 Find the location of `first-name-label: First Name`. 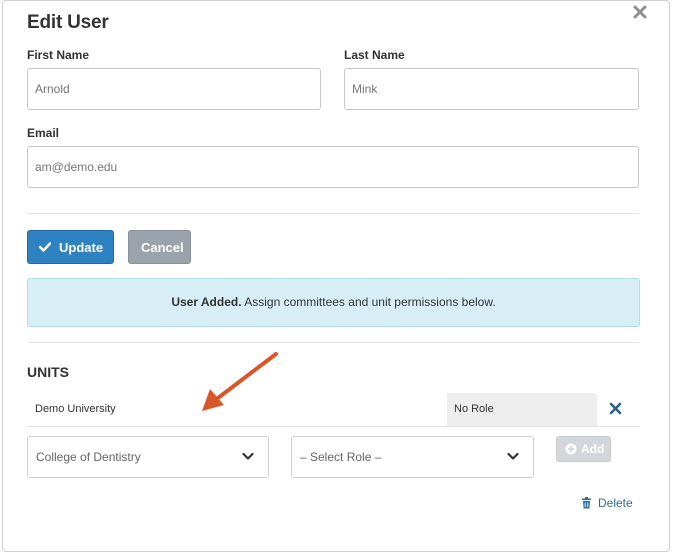

first-name-label: First Name is located at coordinates (58, 55).